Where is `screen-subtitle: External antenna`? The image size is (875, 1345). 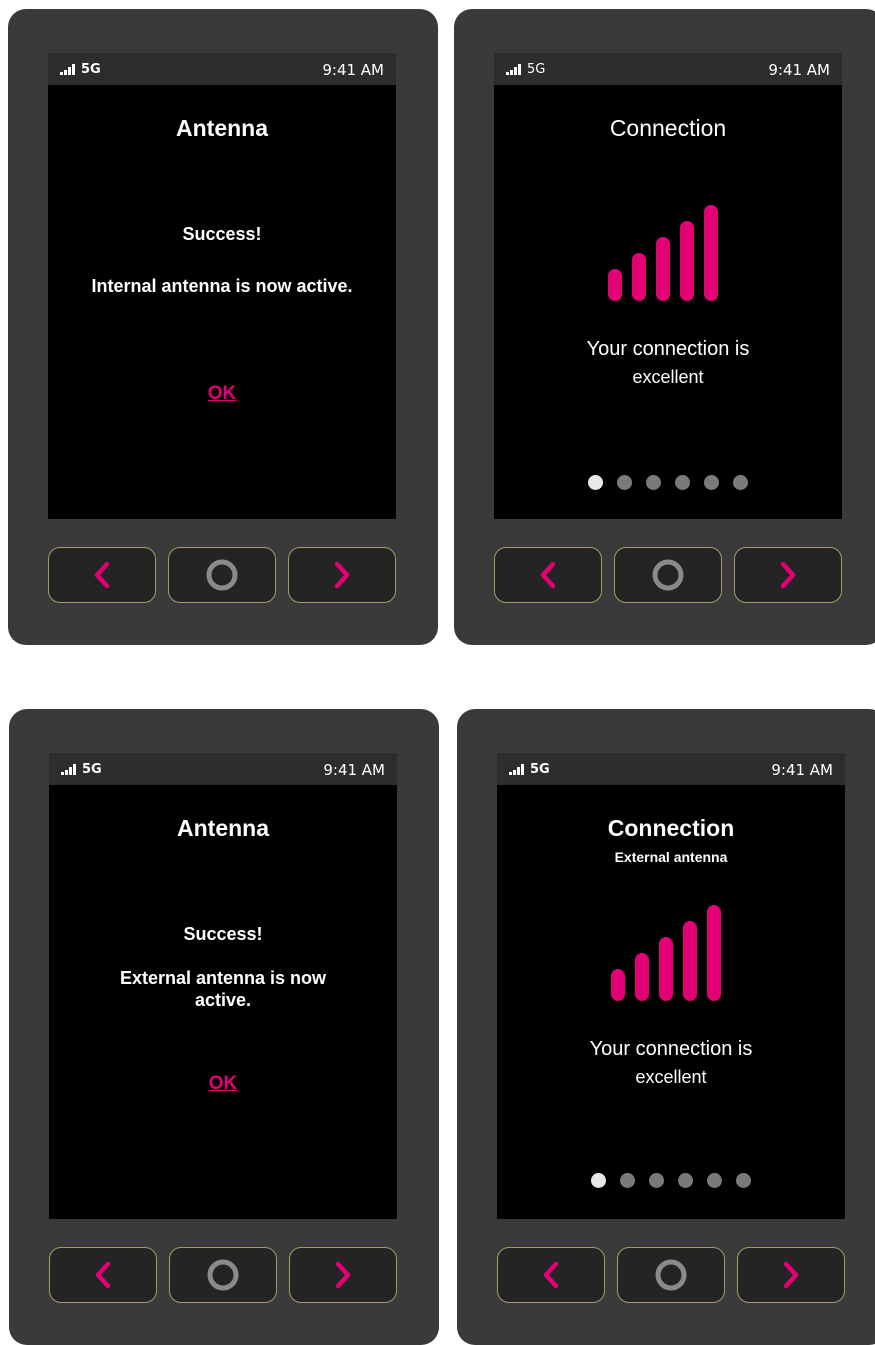
screen-subtitle: External antenna is located at coordinates (671, 857).